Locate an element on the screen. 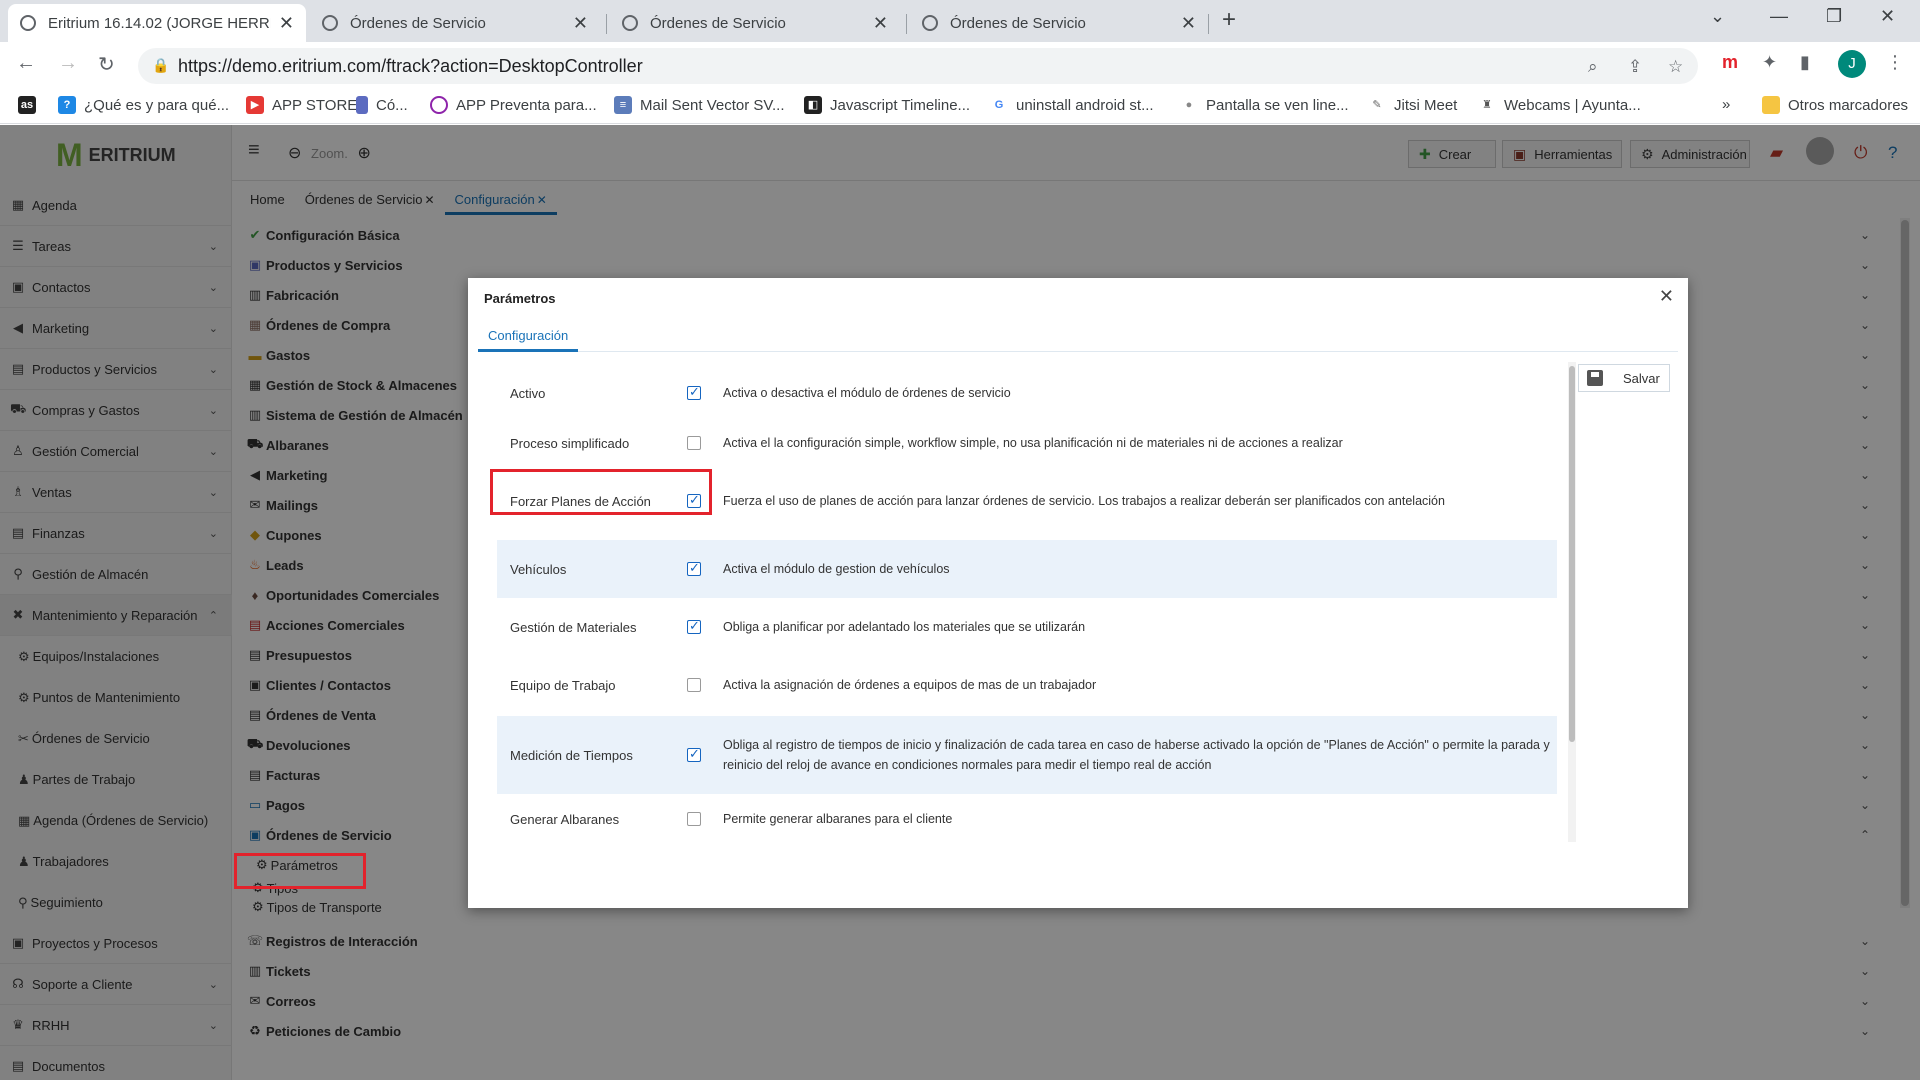 Image resolution: width=1920 pixels, height=1080 pixels. star-icon: ☆ is located at coordinates (1675, 67).